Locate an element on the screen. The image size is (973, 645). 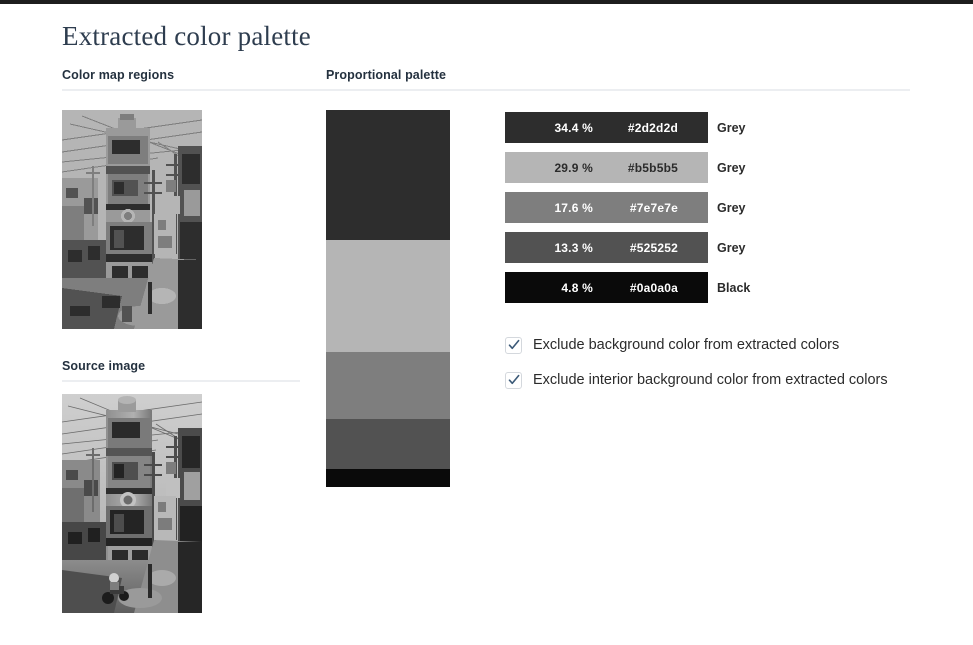
swatch-percentage: 13.3 % is located at coordinates (573, 247).